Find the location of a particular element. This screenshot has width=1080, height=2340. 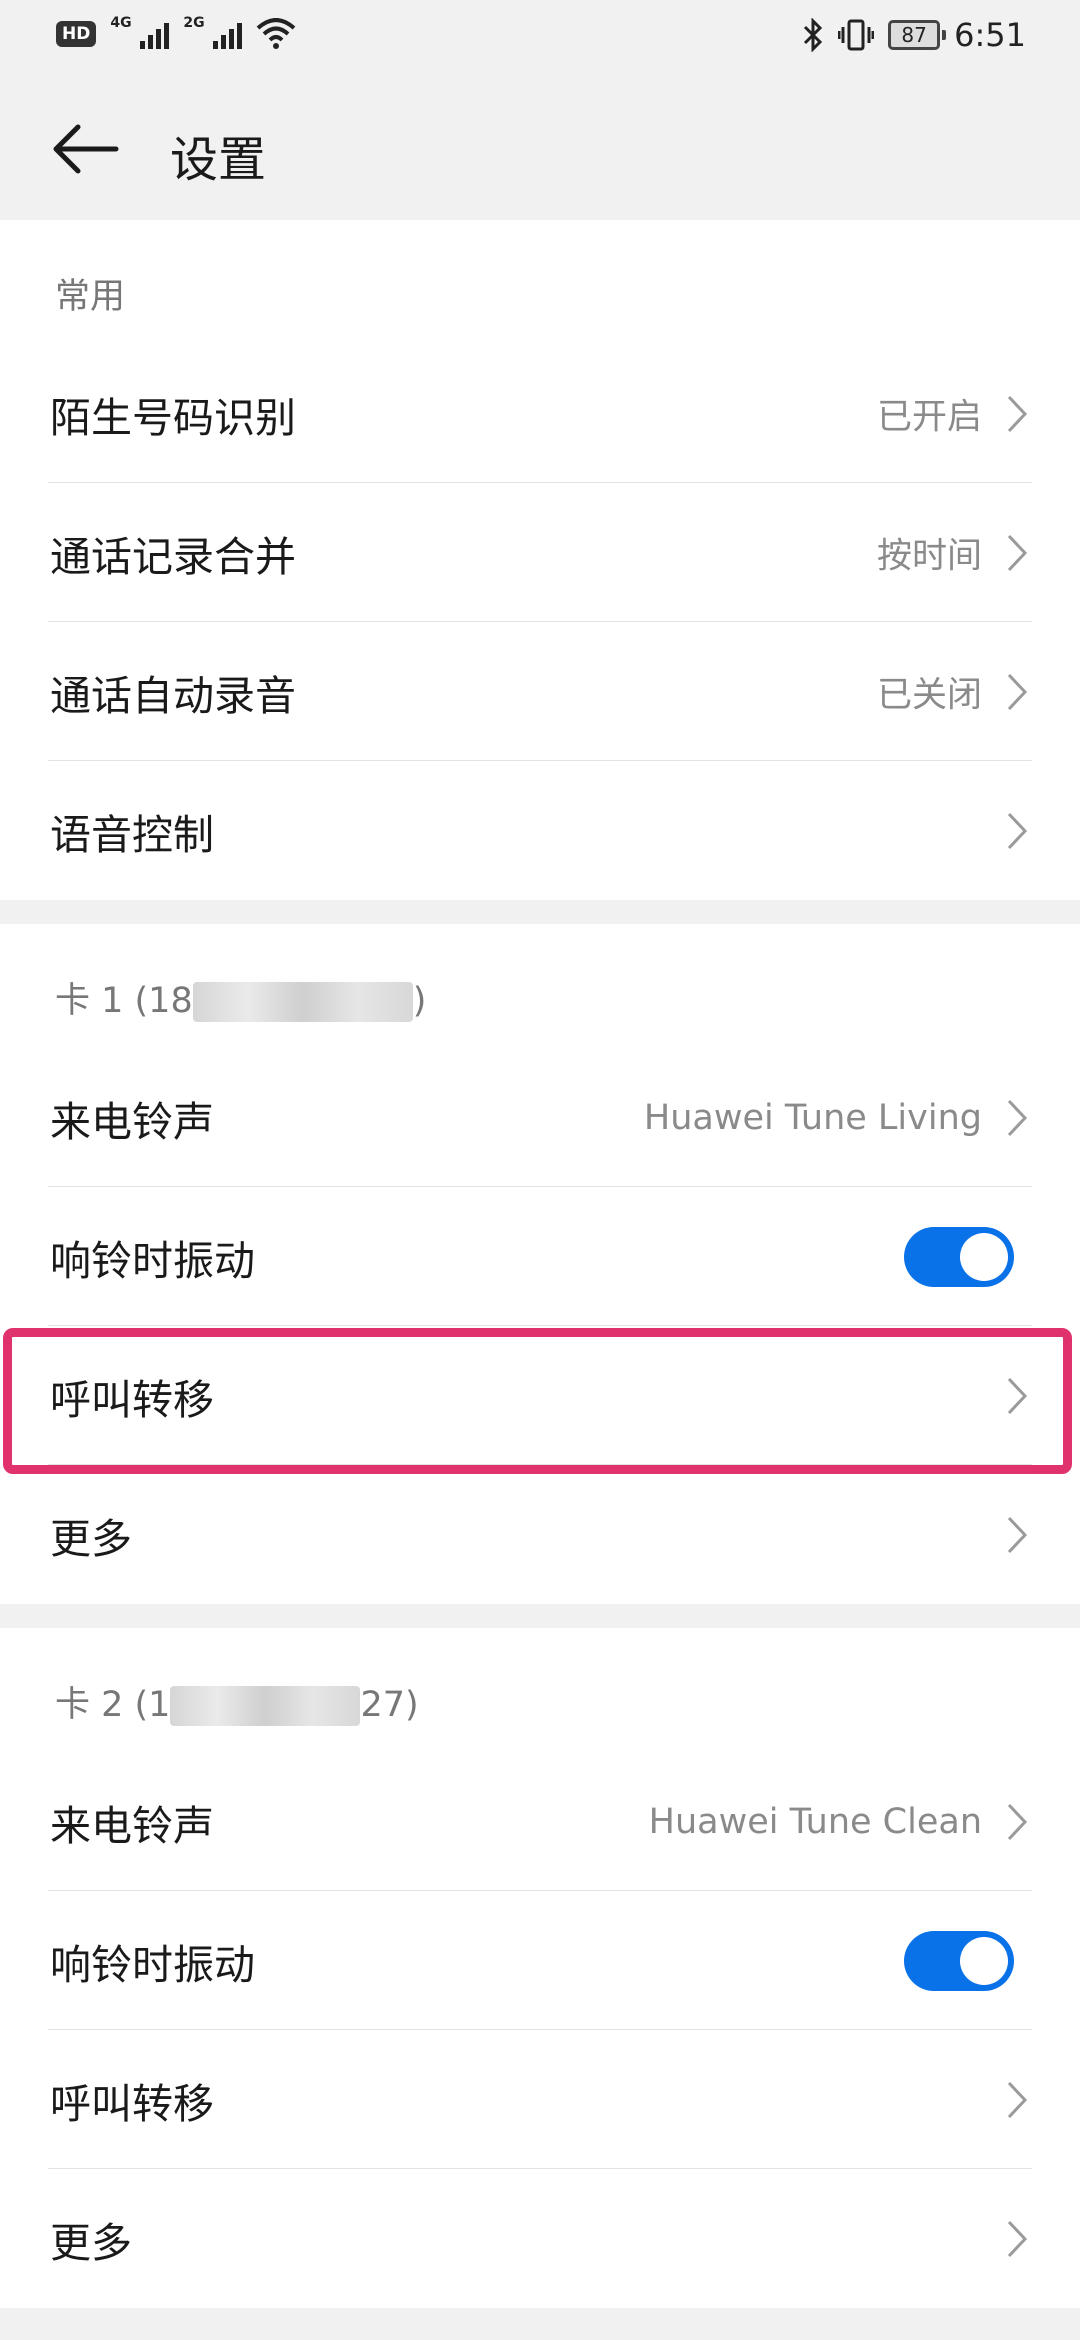

setting-voice-control: 语音控制 is located at coordinates (540, 830).